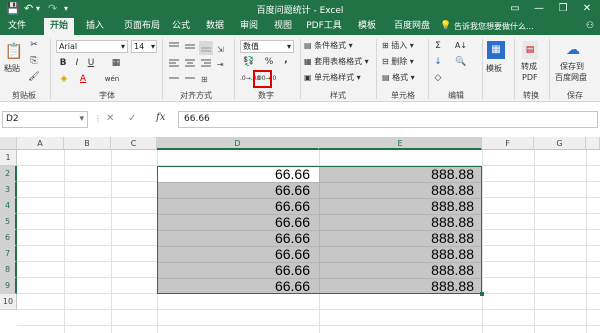 The image size is (600, 333). Describe the element at coordinates (8, 158) in the screenshot. I see `row-header-1: 1` at that location.